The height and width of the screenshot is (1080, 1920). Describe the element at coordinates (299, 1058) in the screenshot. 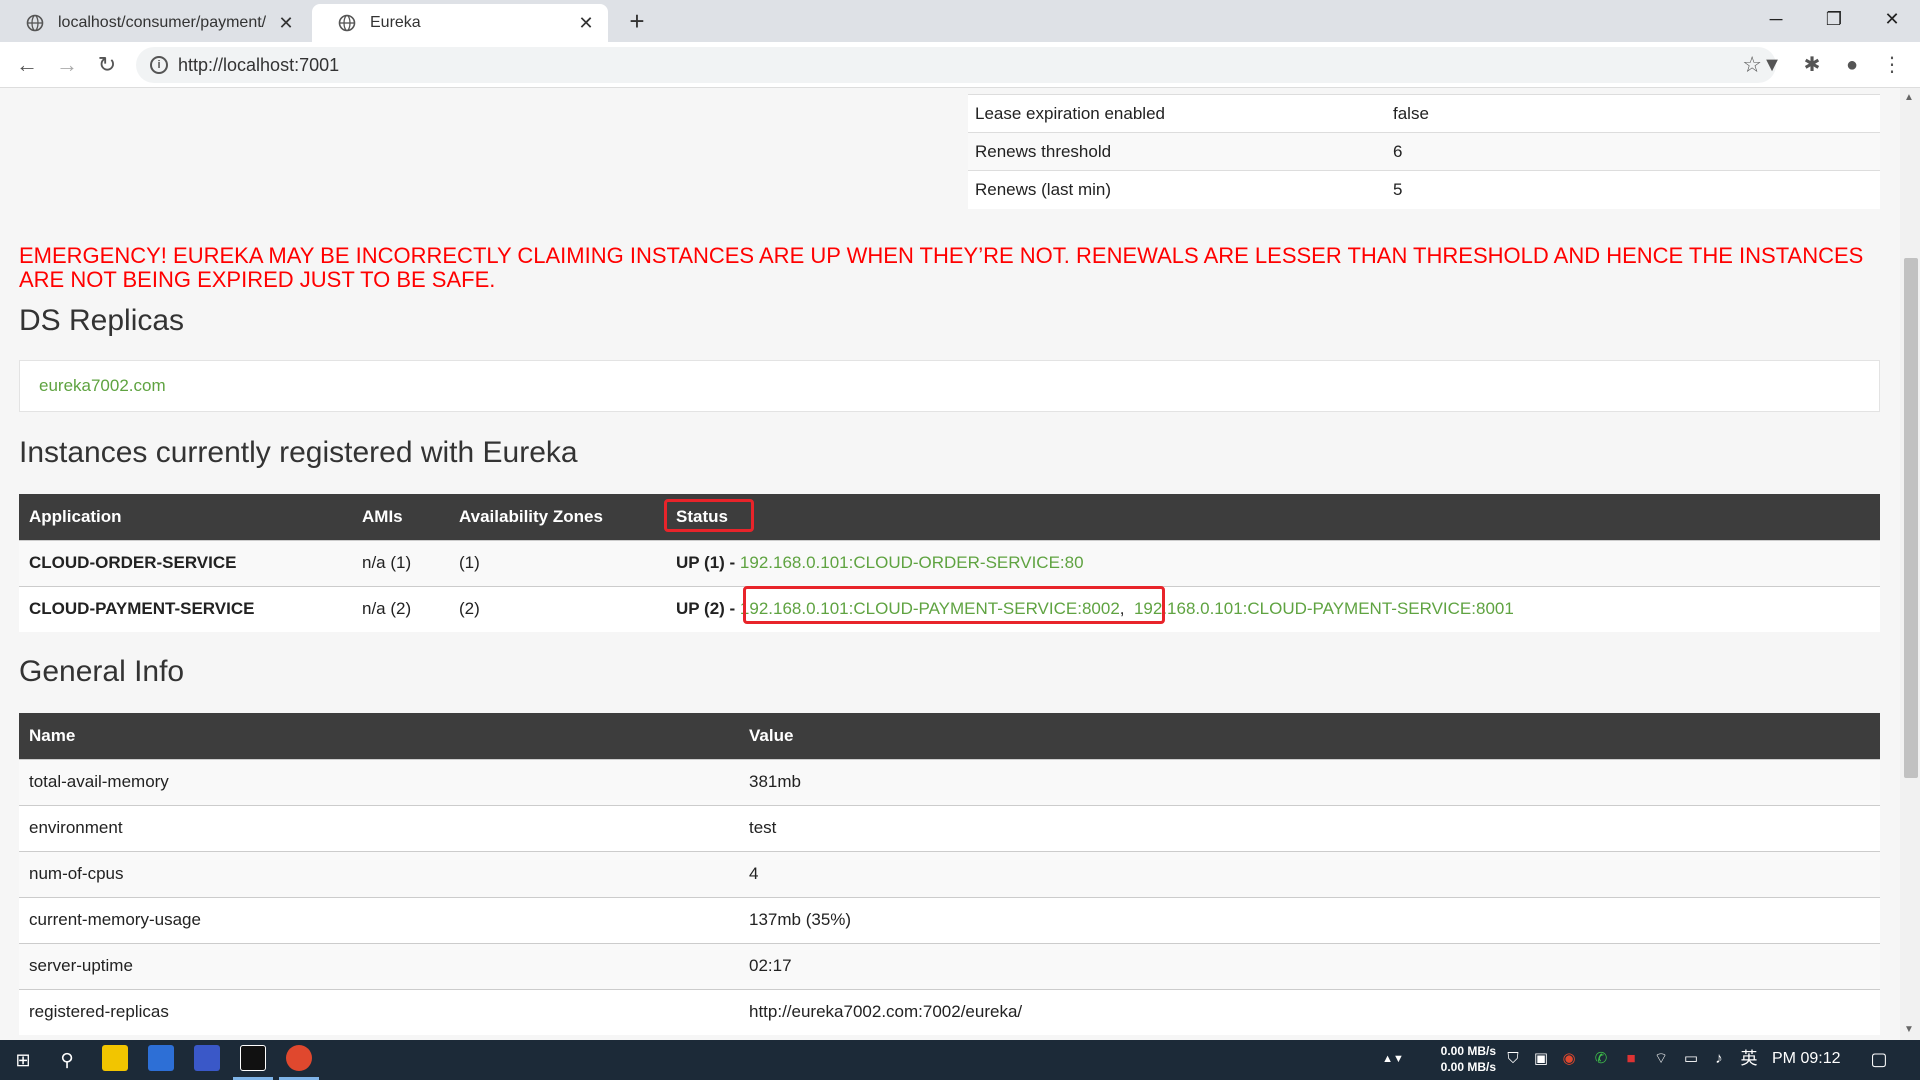

I see `chrome-app-icon` at that location.